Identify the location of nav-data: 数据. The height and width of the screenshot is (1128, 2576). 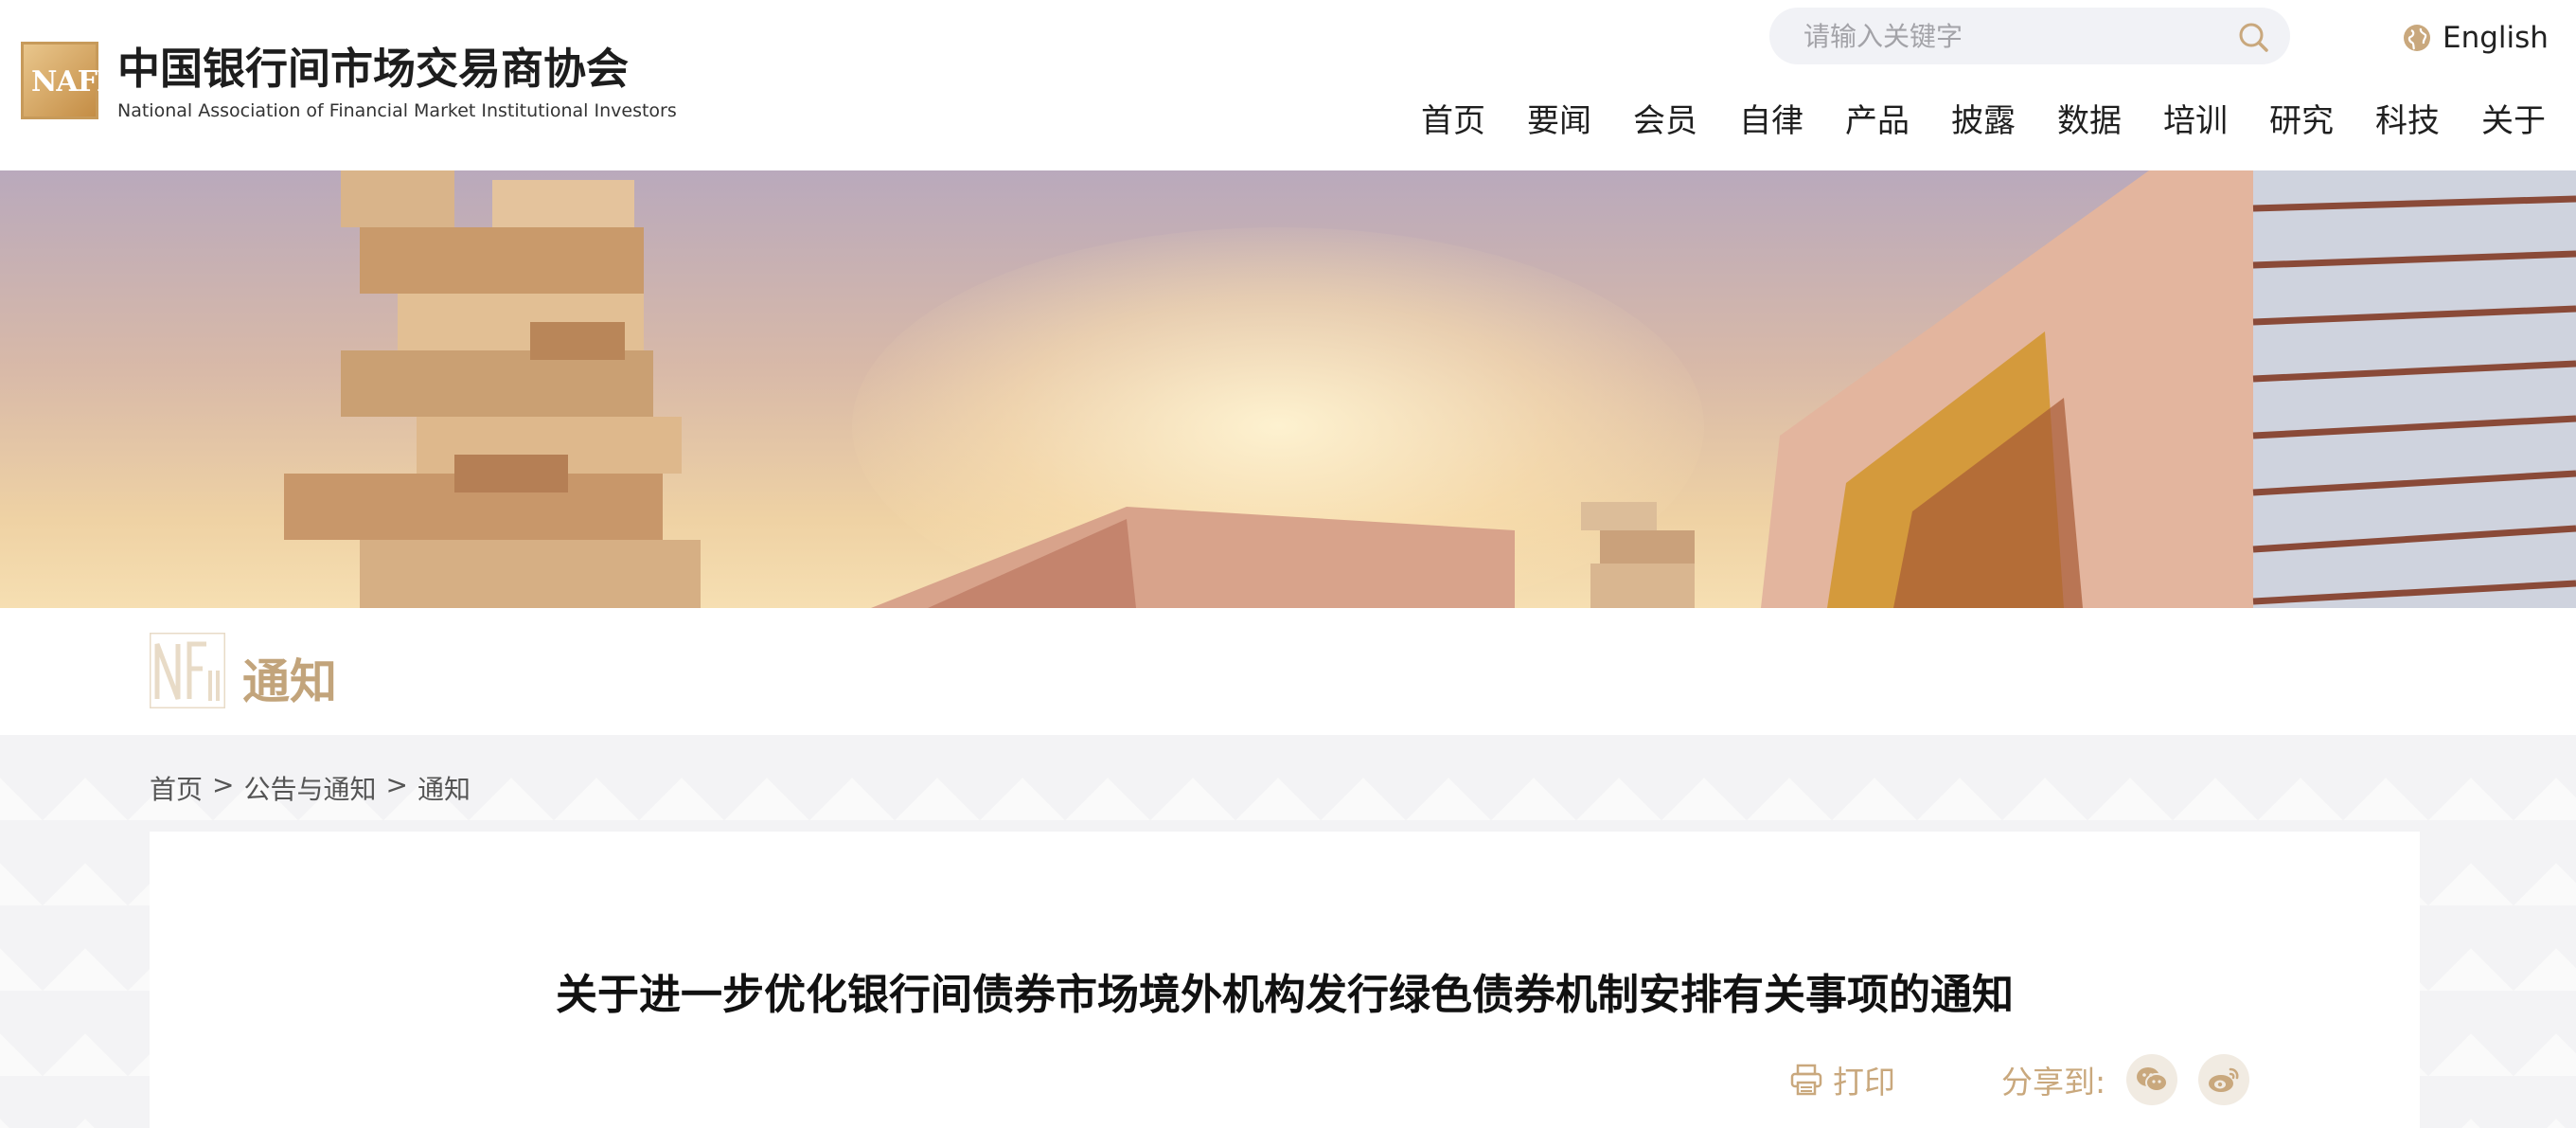
(2089, 118).